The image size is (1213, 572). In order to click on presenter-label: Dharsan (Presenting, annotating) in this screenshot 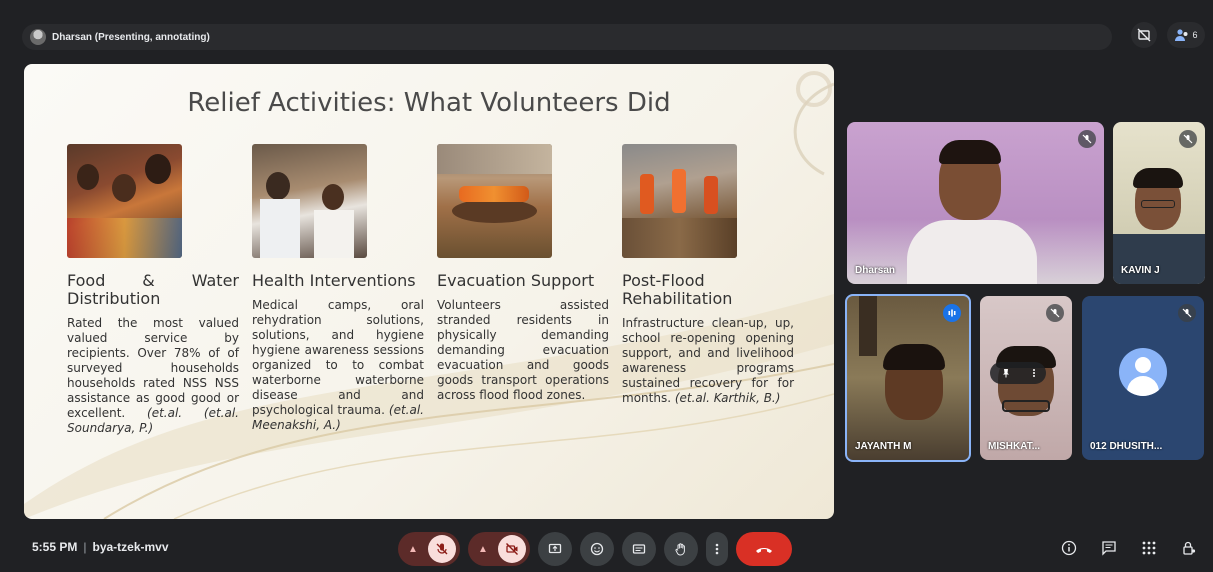, I will do `click(131, 37)`.